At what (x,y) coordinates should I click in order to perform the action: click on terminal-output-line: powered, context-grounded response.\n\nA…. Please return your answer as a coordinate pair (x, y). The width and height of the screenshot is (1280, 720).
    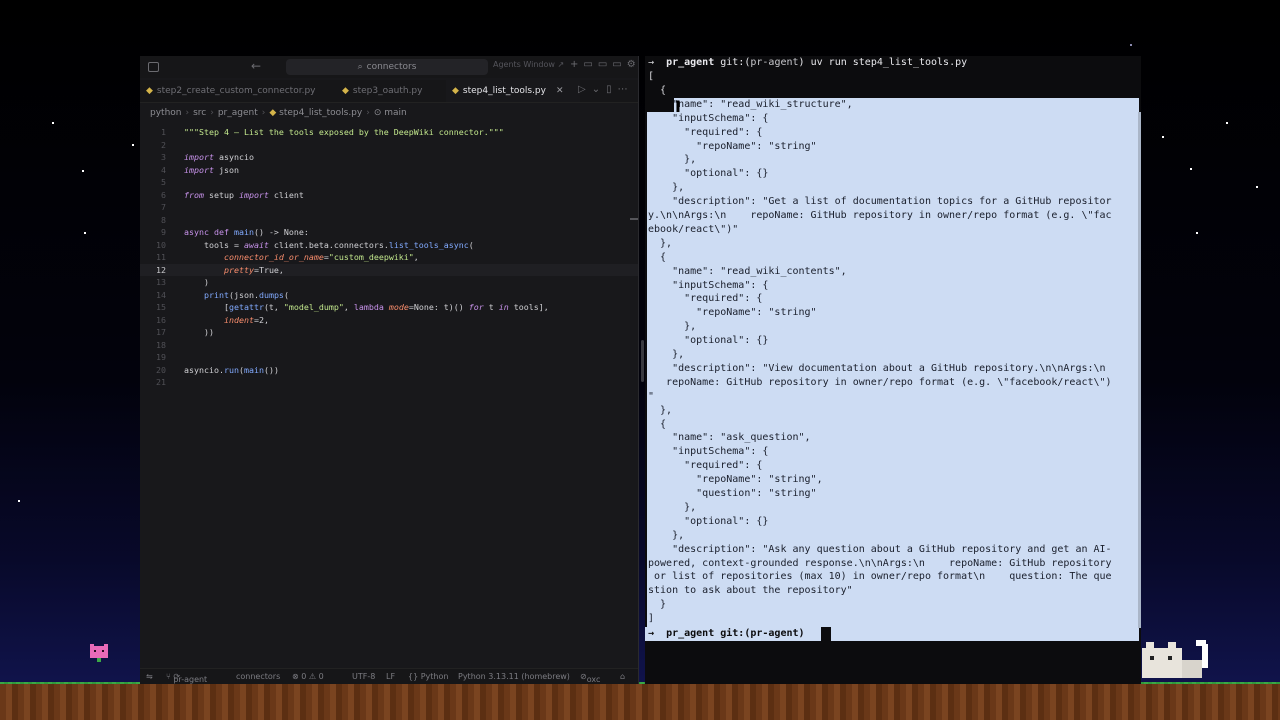
    Looking at the image, I should click on (880, 563).